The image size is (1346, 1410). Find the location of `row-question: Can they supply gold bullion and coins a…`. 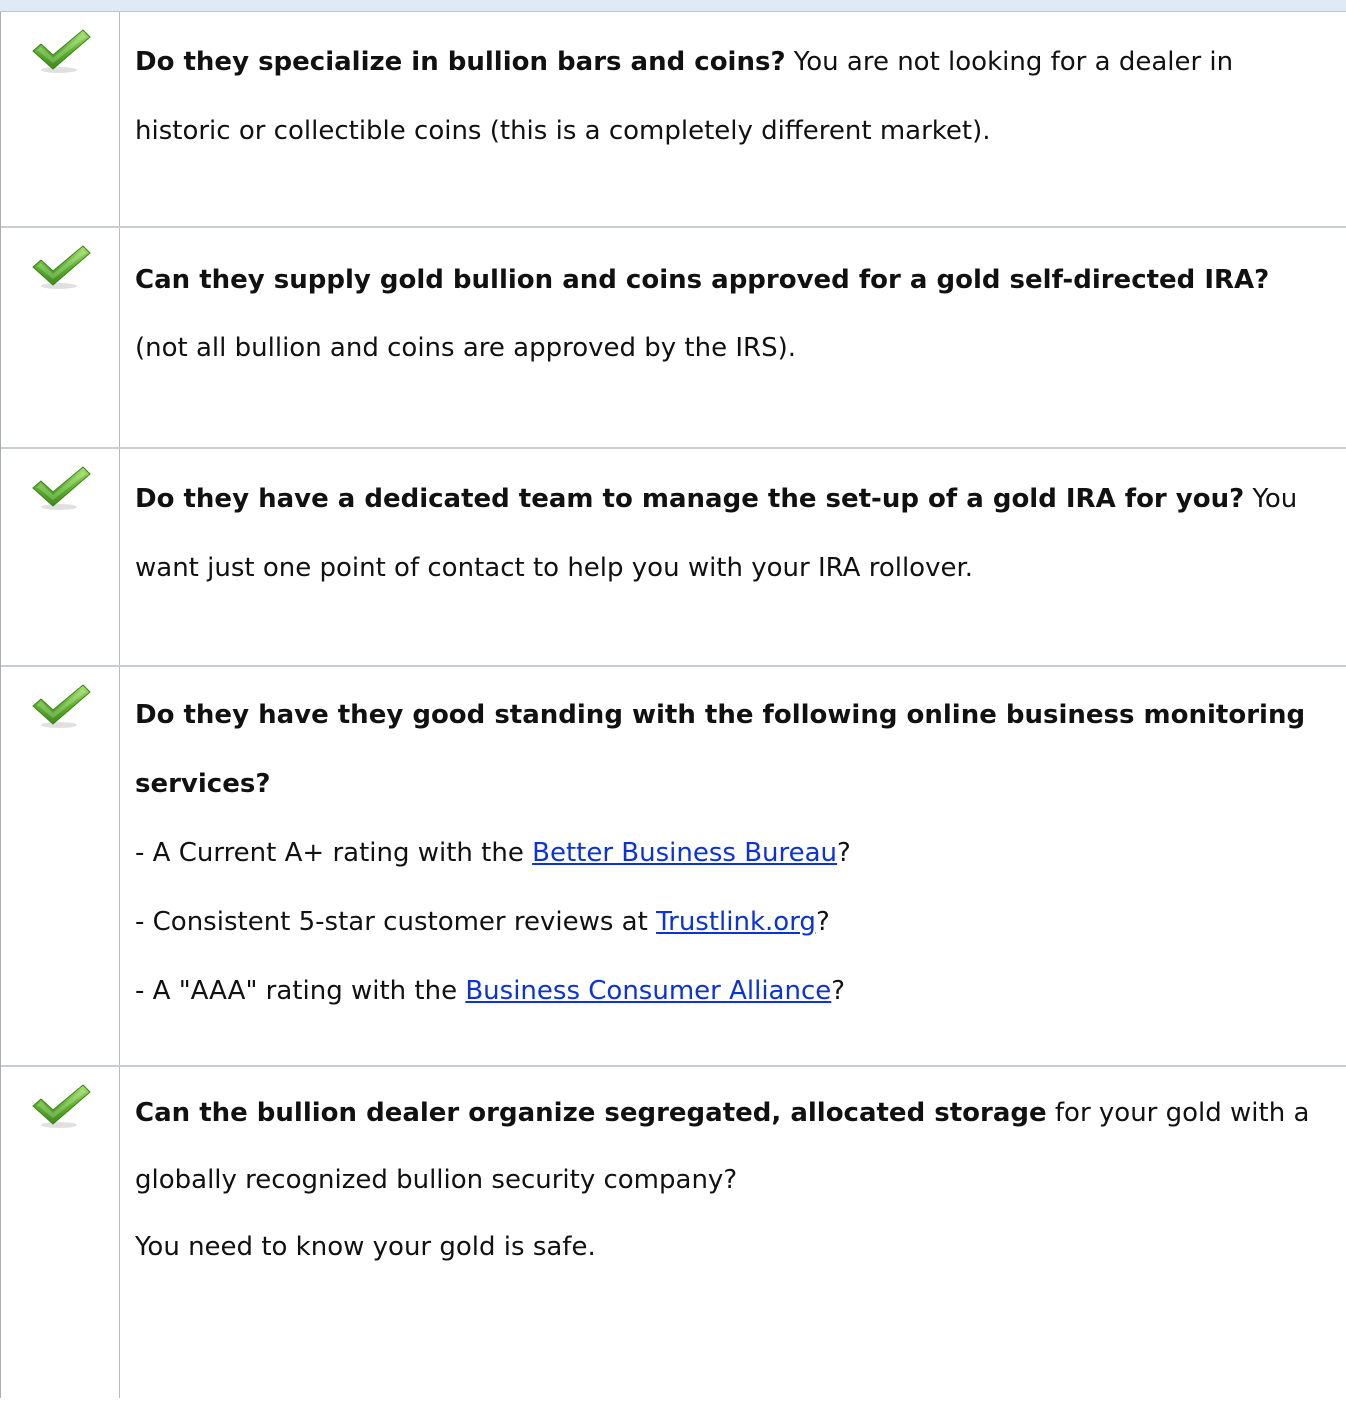

row-question: Can they supply gold bullion and coins a… is located at coordinates (702, 280).